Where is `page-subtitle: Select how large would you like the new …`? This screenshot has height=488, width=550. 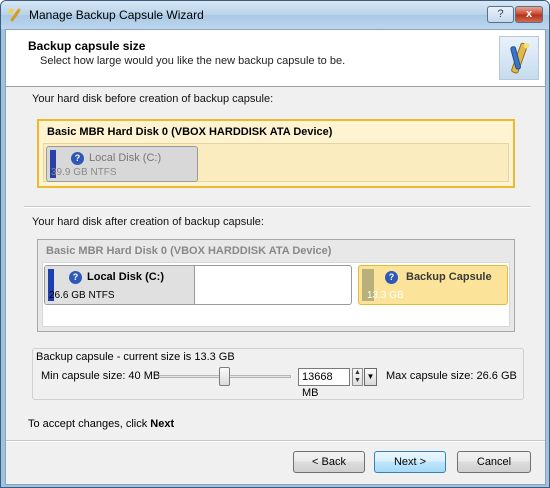 page-subtitle: Select how large would you like the new … is located at coordinates (193, 61).